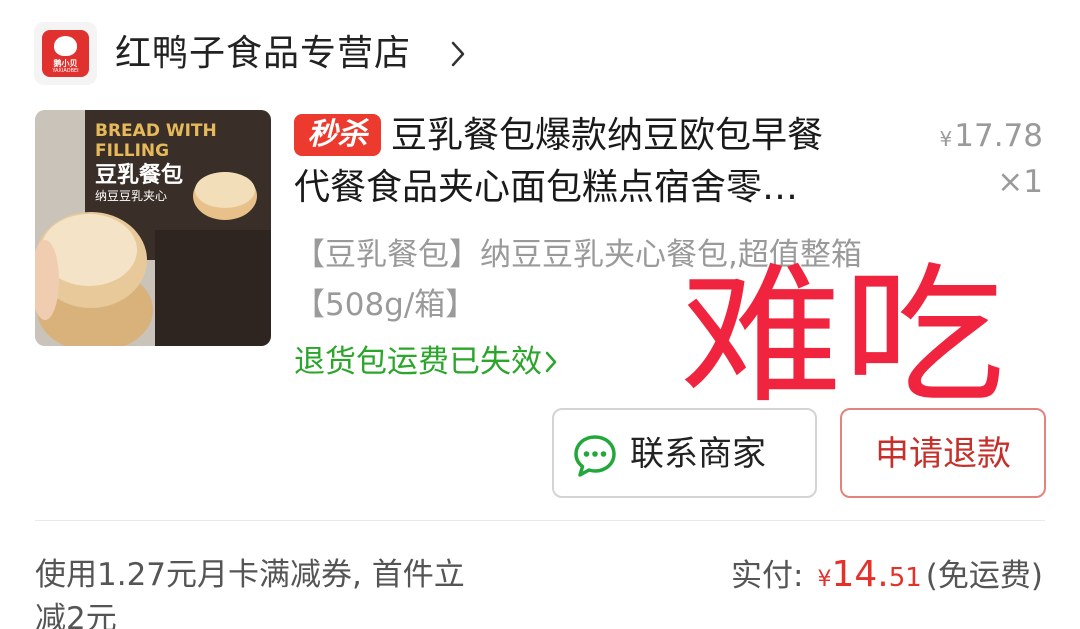 The width and height of the screenshot is (1080, 629). I want to click on flash-sale-badge: 秒杀, so click(337, 135).